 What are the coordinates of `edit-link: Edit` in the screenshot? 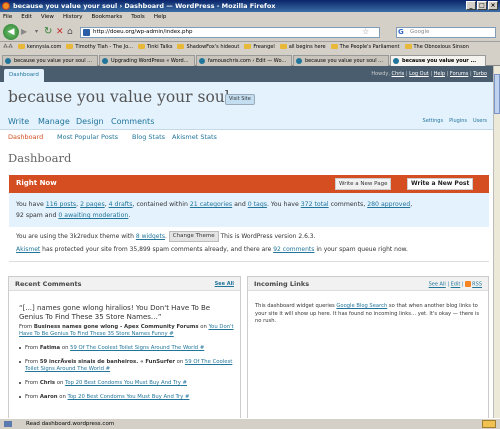 It's located at (456, 285).